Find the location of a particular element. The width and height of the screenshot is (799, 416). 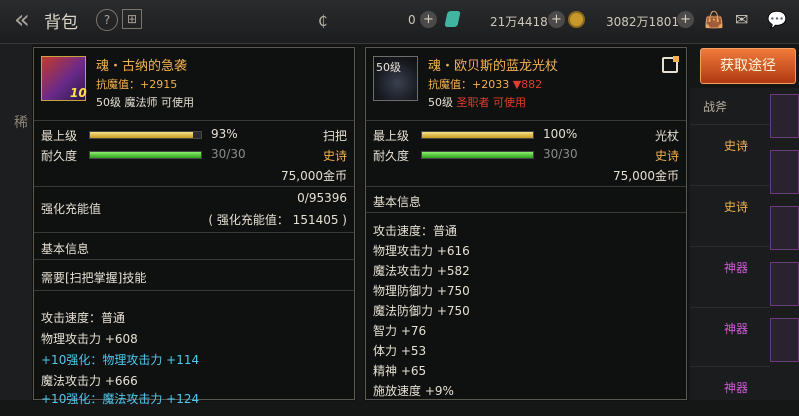

magic-resist-diff: ▼882 is located at coordinates (527, 84).